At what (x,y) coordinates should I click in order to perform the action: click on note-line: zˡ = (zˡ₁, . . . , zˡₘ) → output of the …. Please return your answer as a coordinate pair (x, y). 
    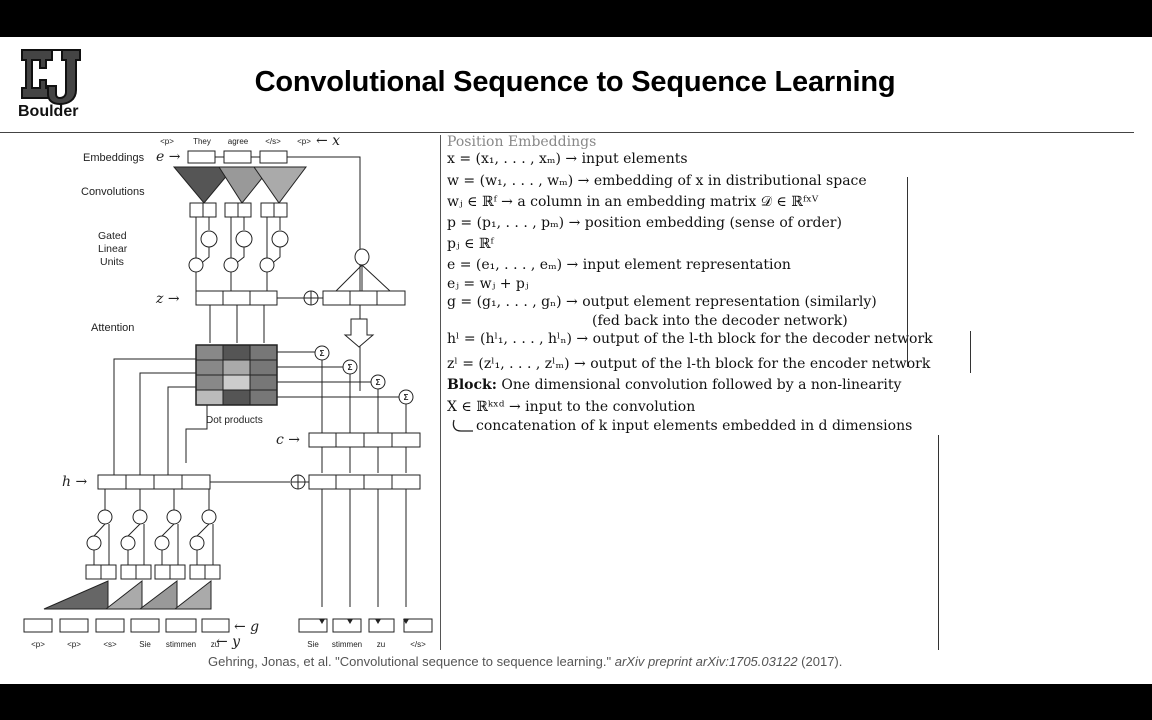
    Looking at the image, I should click on (689, 364).